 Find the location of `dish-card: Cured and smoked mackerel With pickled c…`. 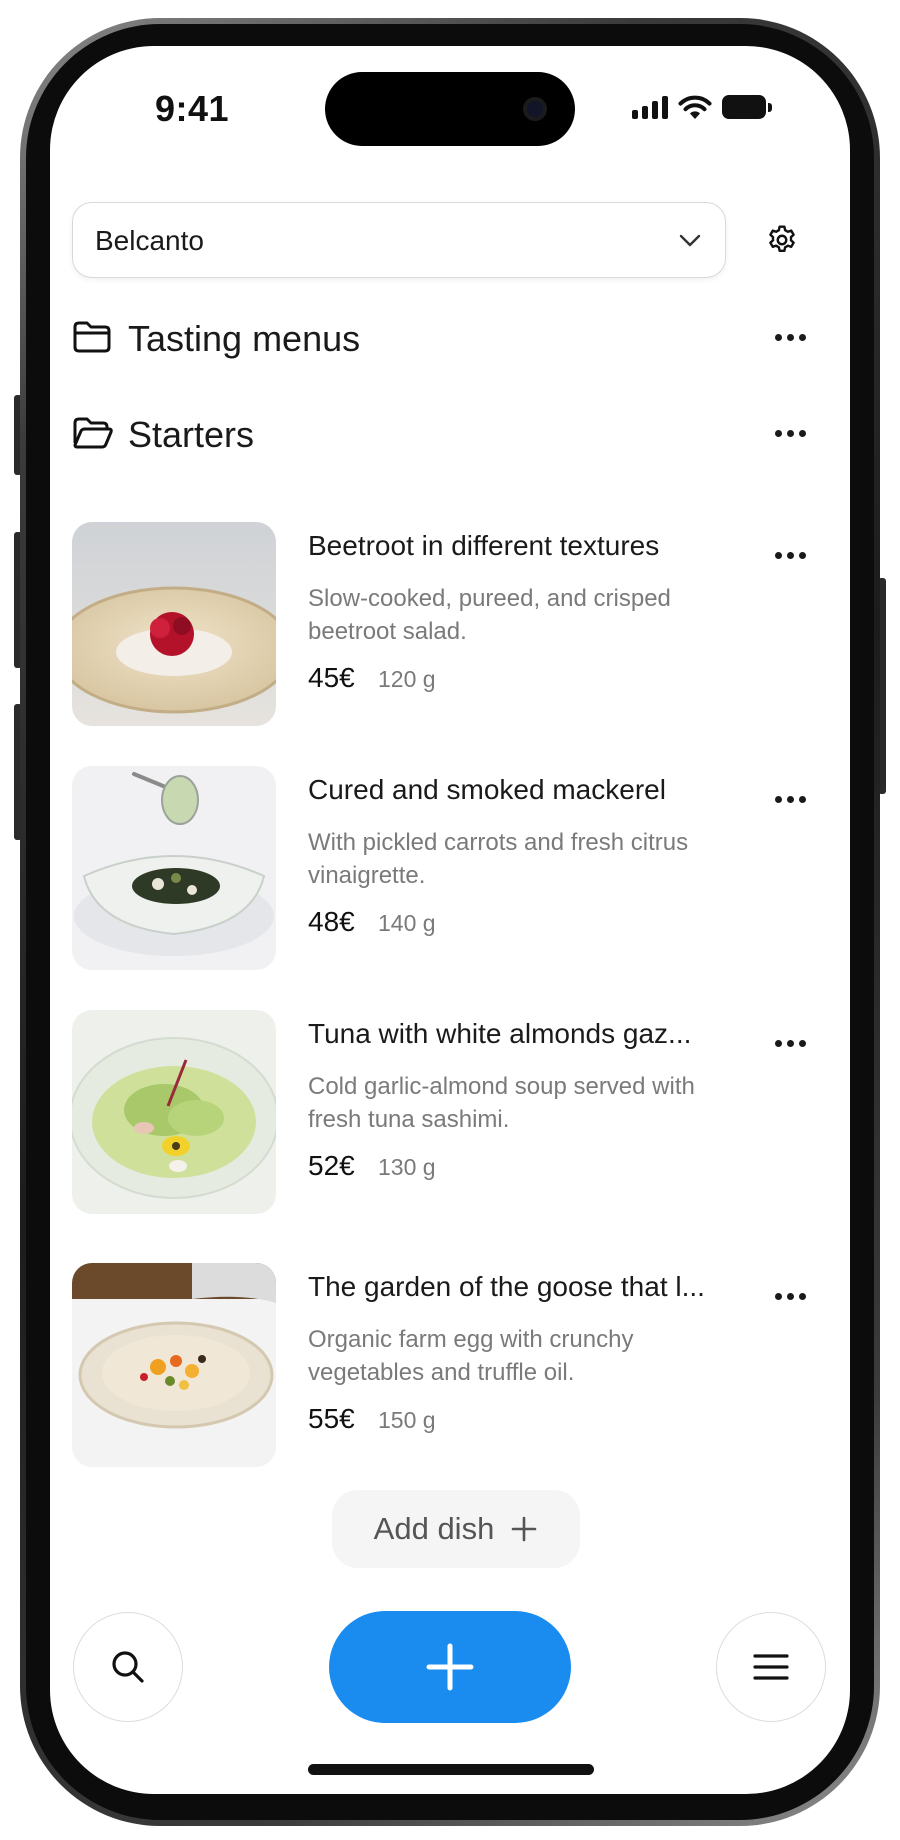

dish-card: Cured and smoked mackerel With pickled c… is located at coordinates (442, 868).